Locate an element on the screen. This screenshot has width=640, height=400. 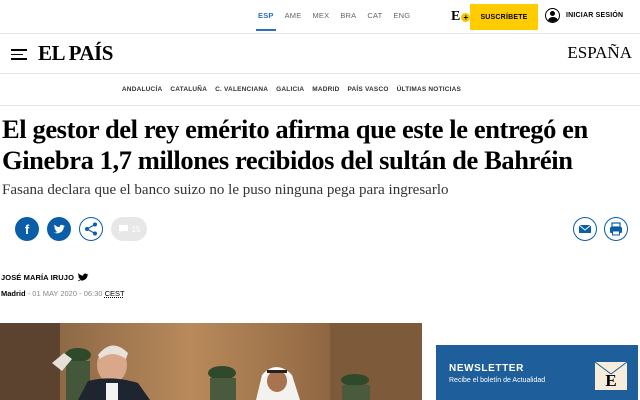
login-button: INICIAR SESIÓN is located at coordinates (584, 15).